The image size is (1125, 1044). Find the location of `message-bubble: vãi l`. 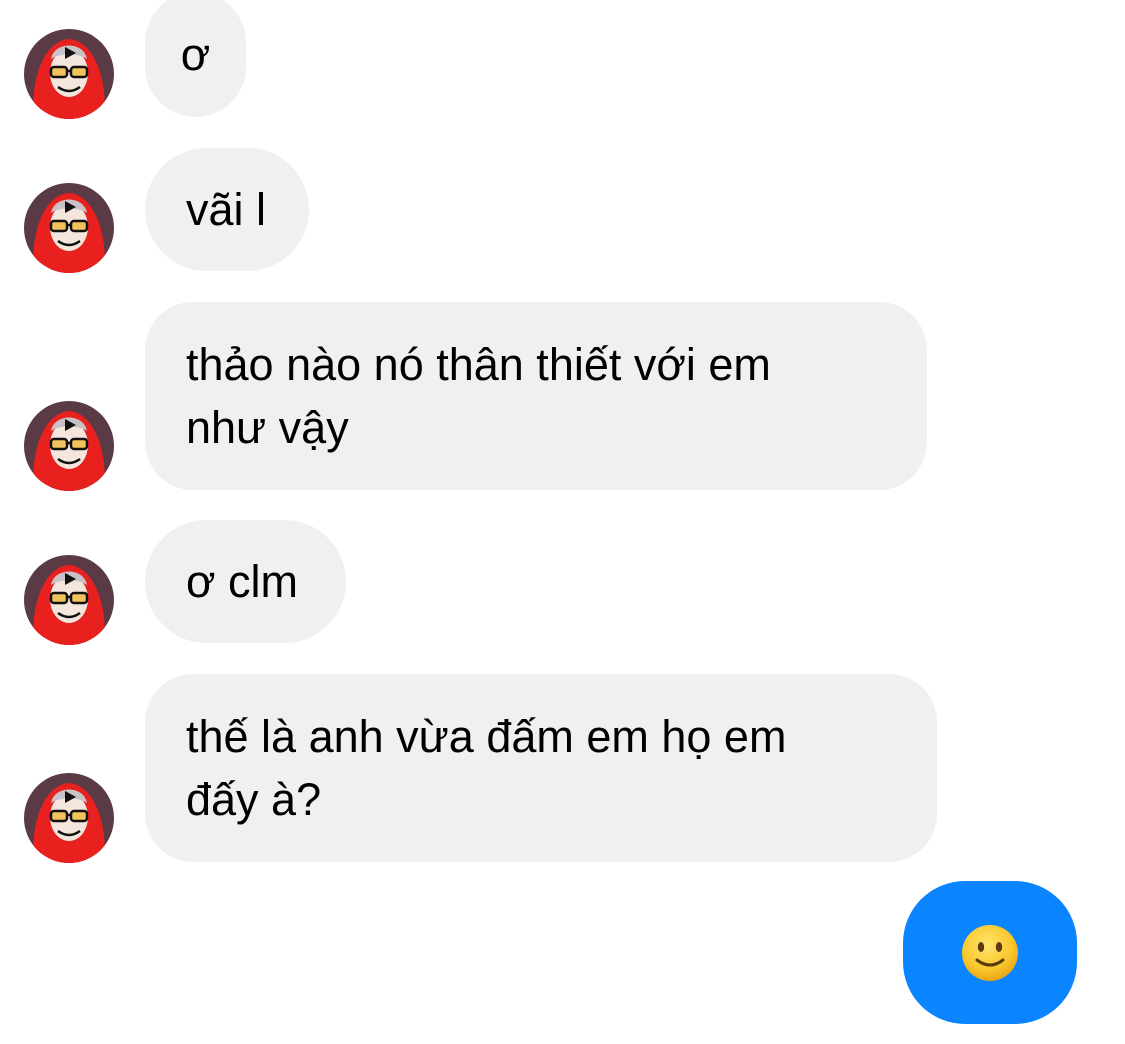

message-bubble: vãi l is located at coordinates (227, 209).